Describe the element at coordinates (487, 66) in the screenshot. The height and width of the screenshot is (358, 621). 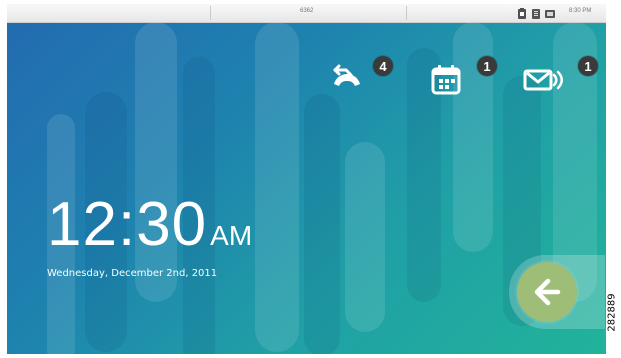
I see `calendar-count-badge: 1` at that location.